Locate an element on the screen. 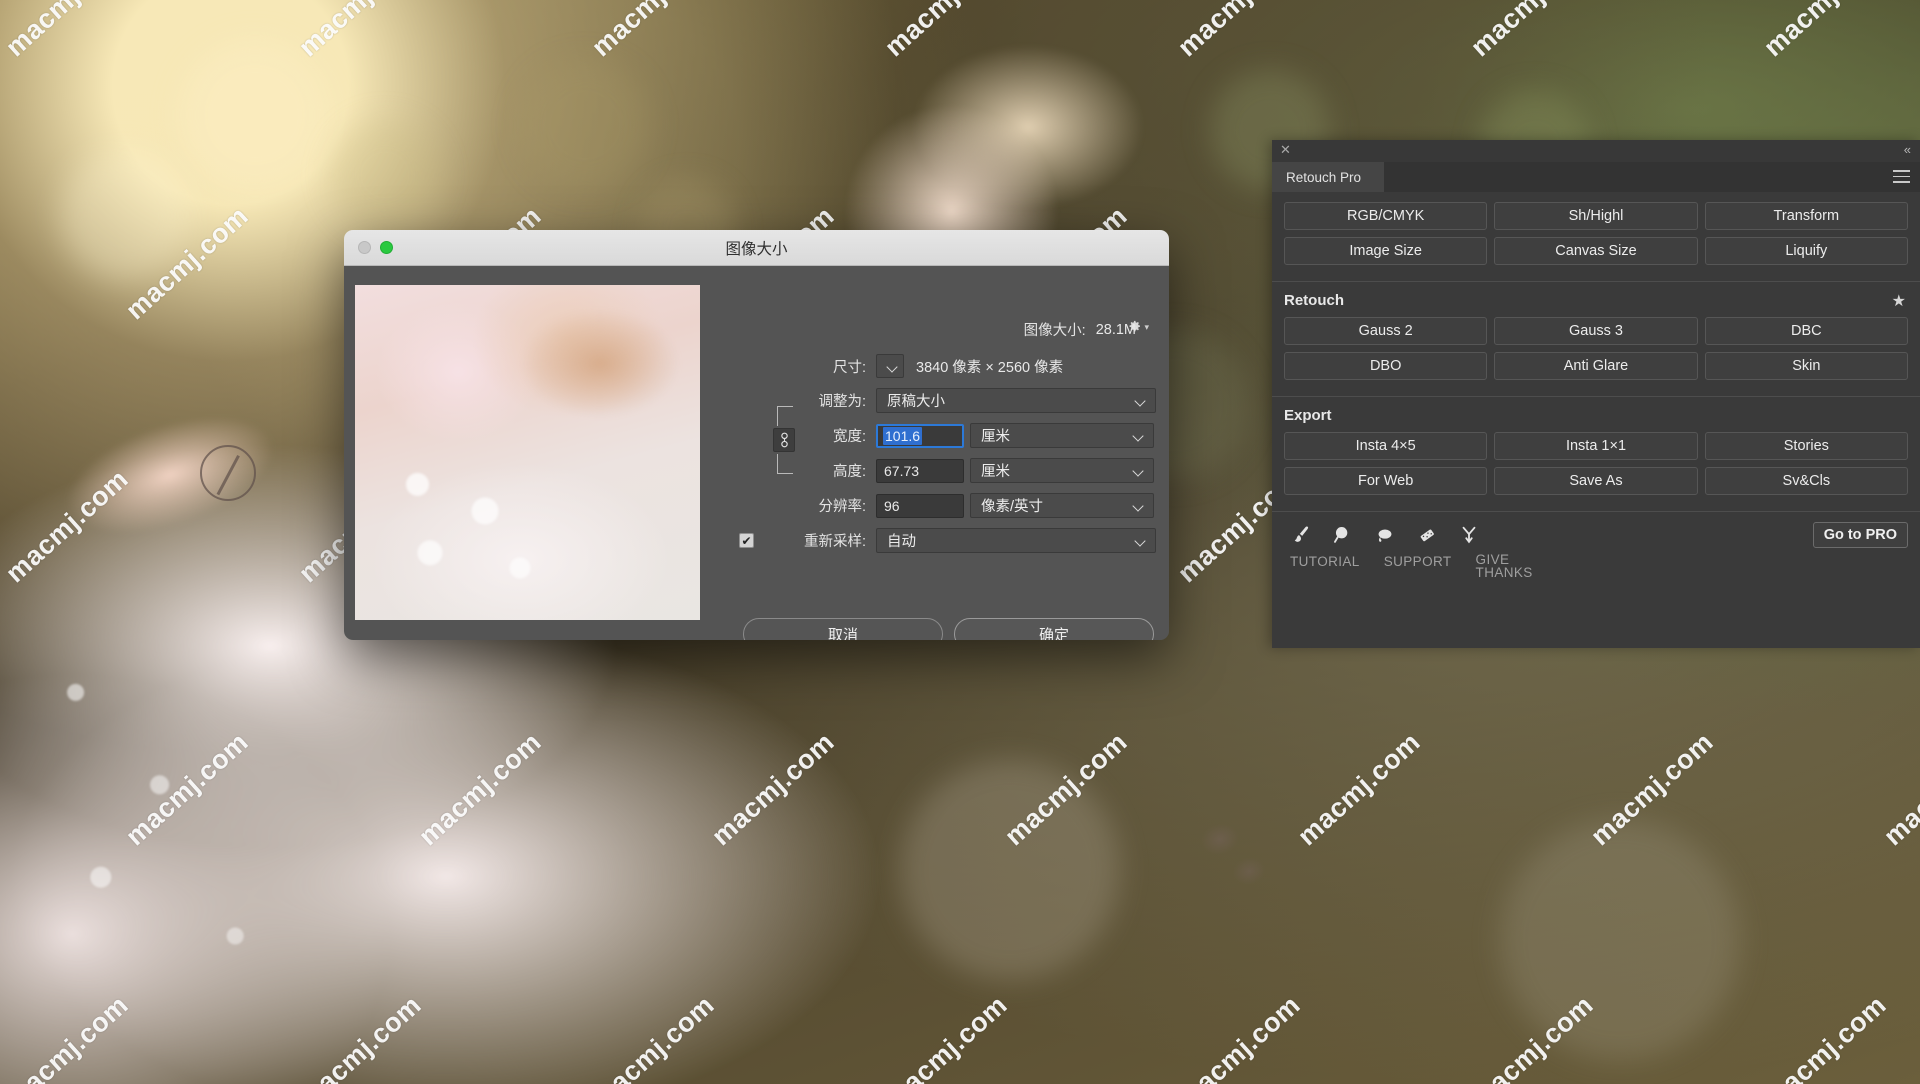 Image resolution: width=1920 pixels, height=1084 pixels. resolution-row: 分辨率: 96 像素/英寸 is located at coordinates (935, 505).